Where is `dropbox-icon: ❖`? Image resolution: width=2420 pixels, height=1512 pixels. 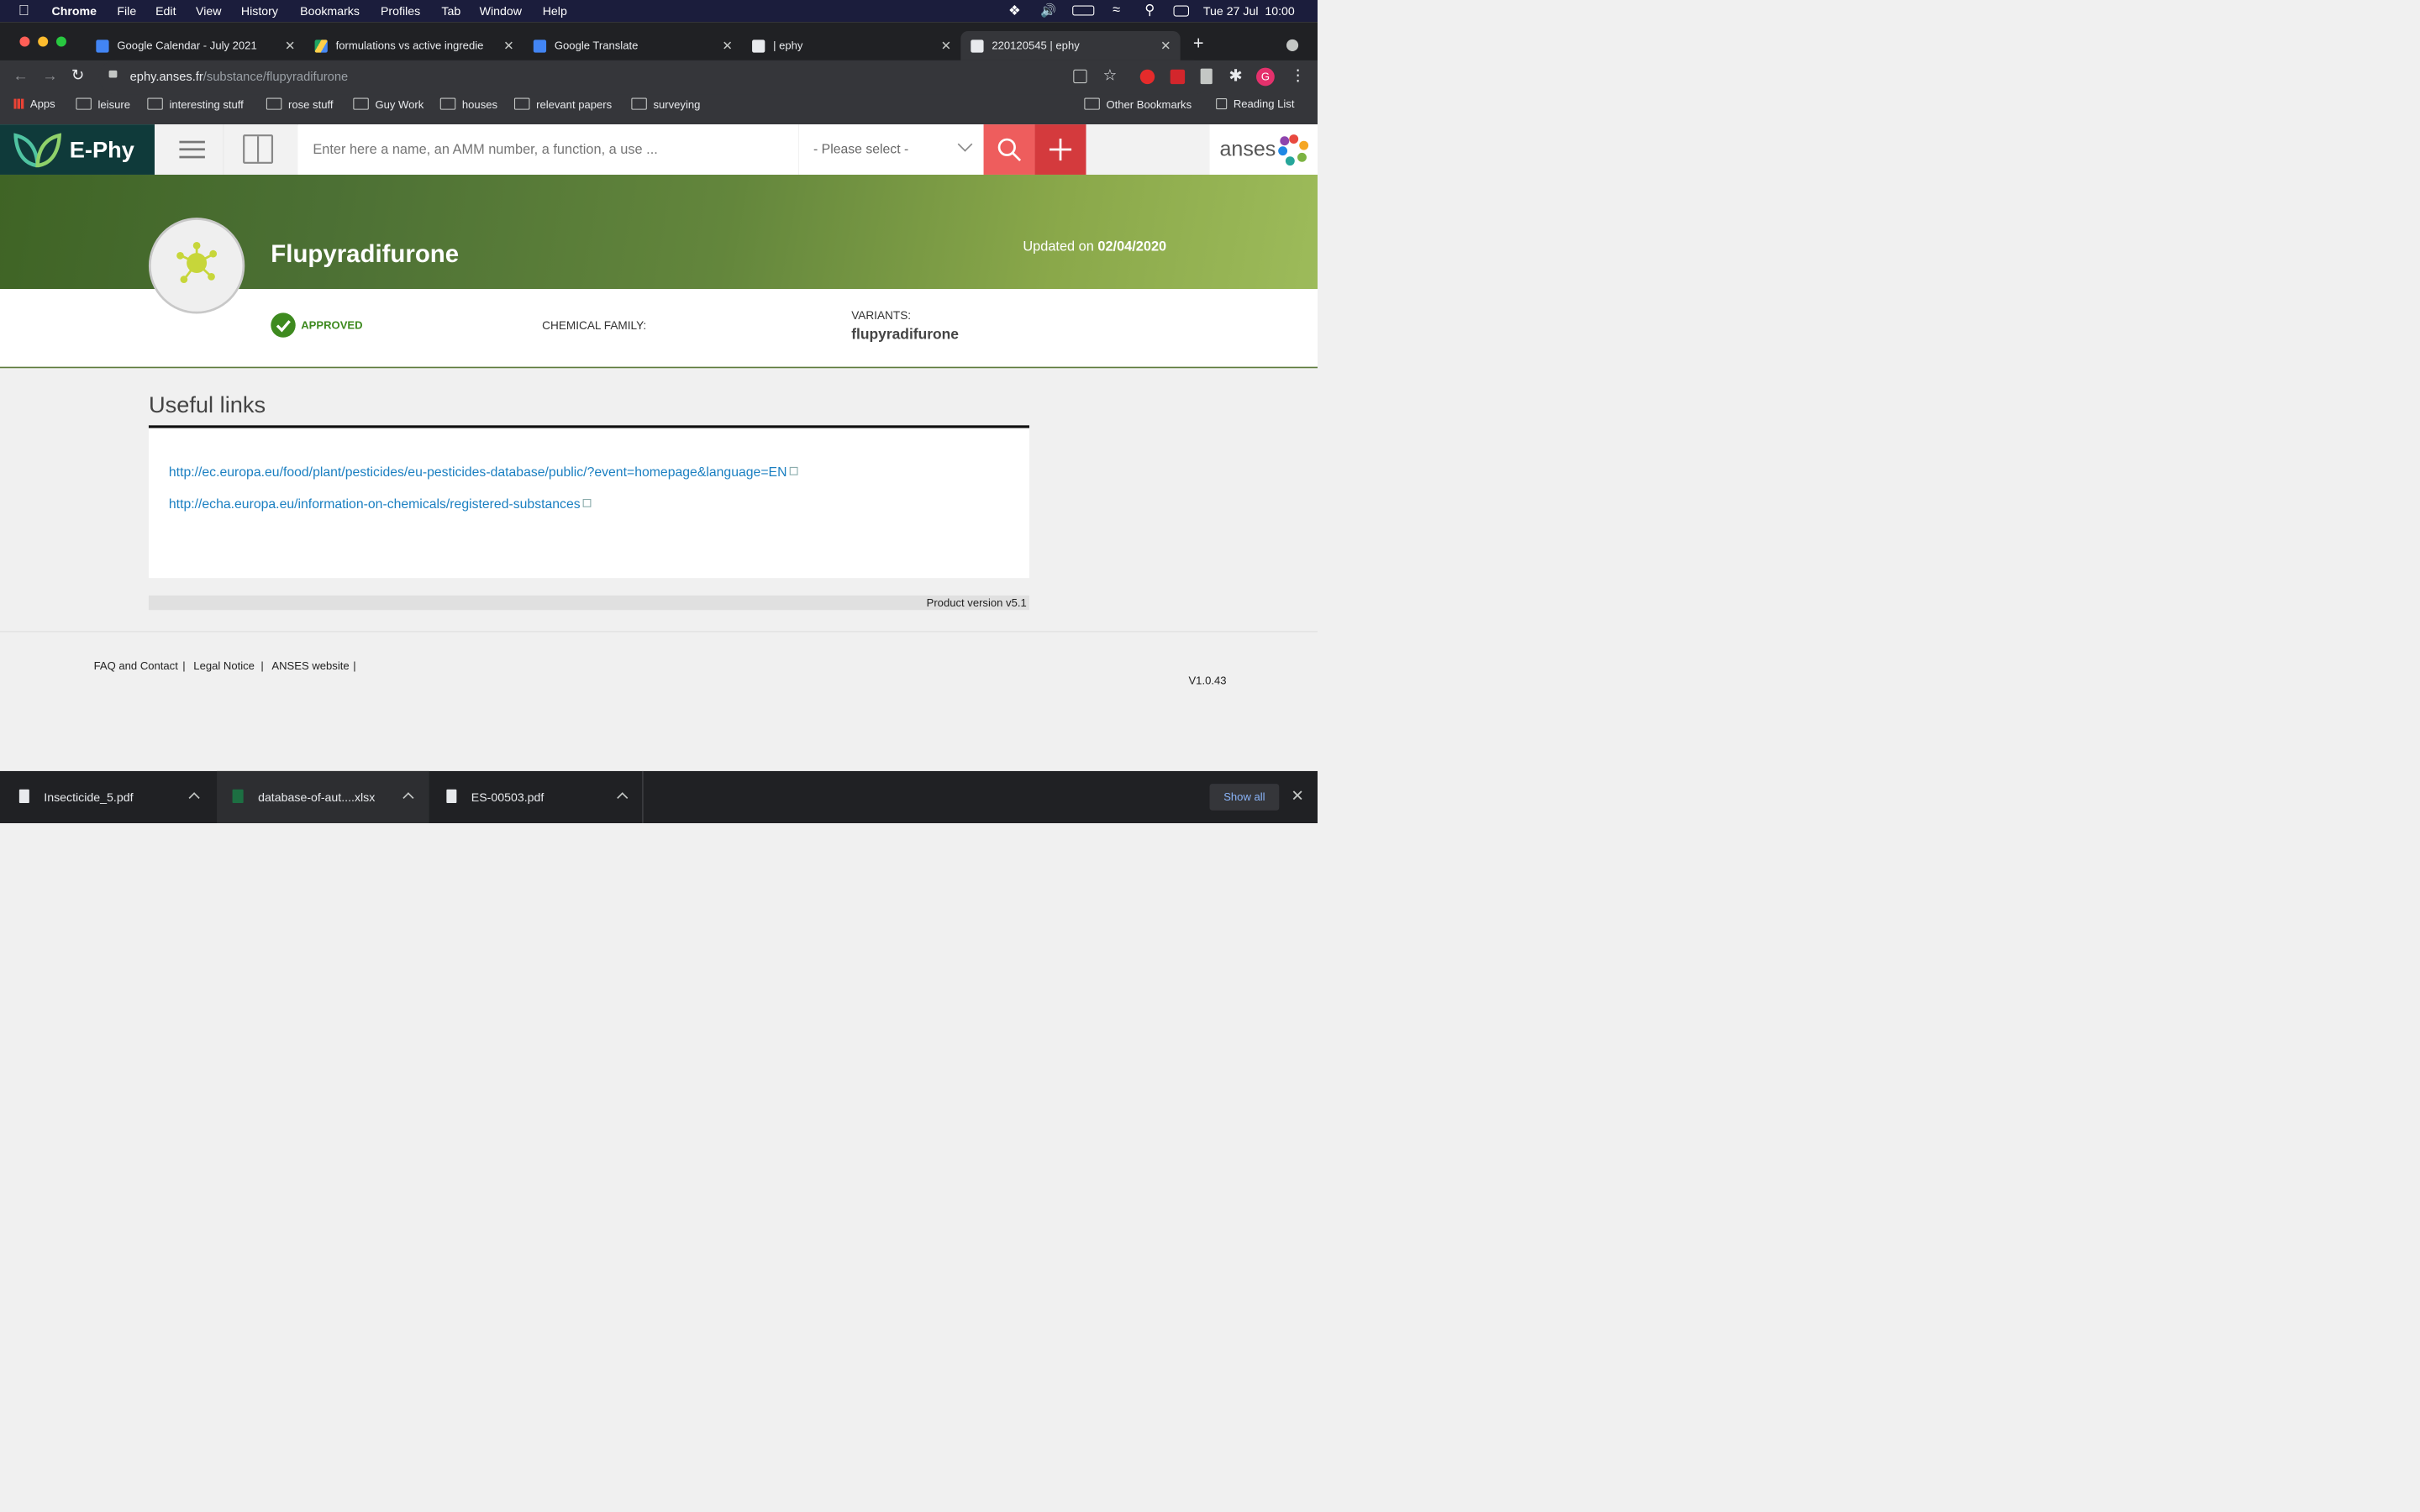 dropbox-icon: ❖ is located at coordinates (1015, 10).